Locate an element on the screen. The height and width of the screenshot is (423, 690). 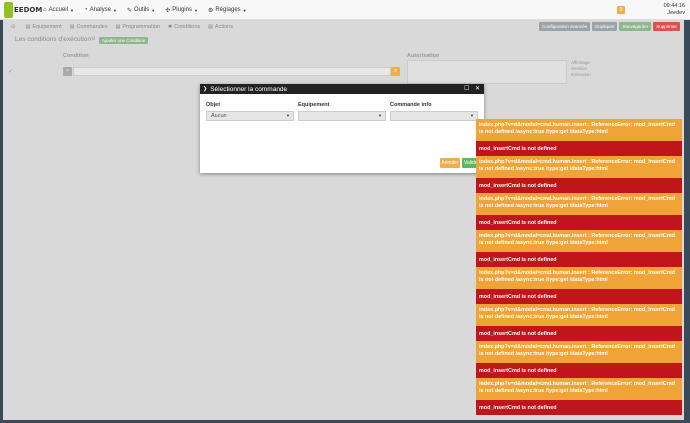
back-circle-icon: ⊙ is located at coordinates (13, 27).